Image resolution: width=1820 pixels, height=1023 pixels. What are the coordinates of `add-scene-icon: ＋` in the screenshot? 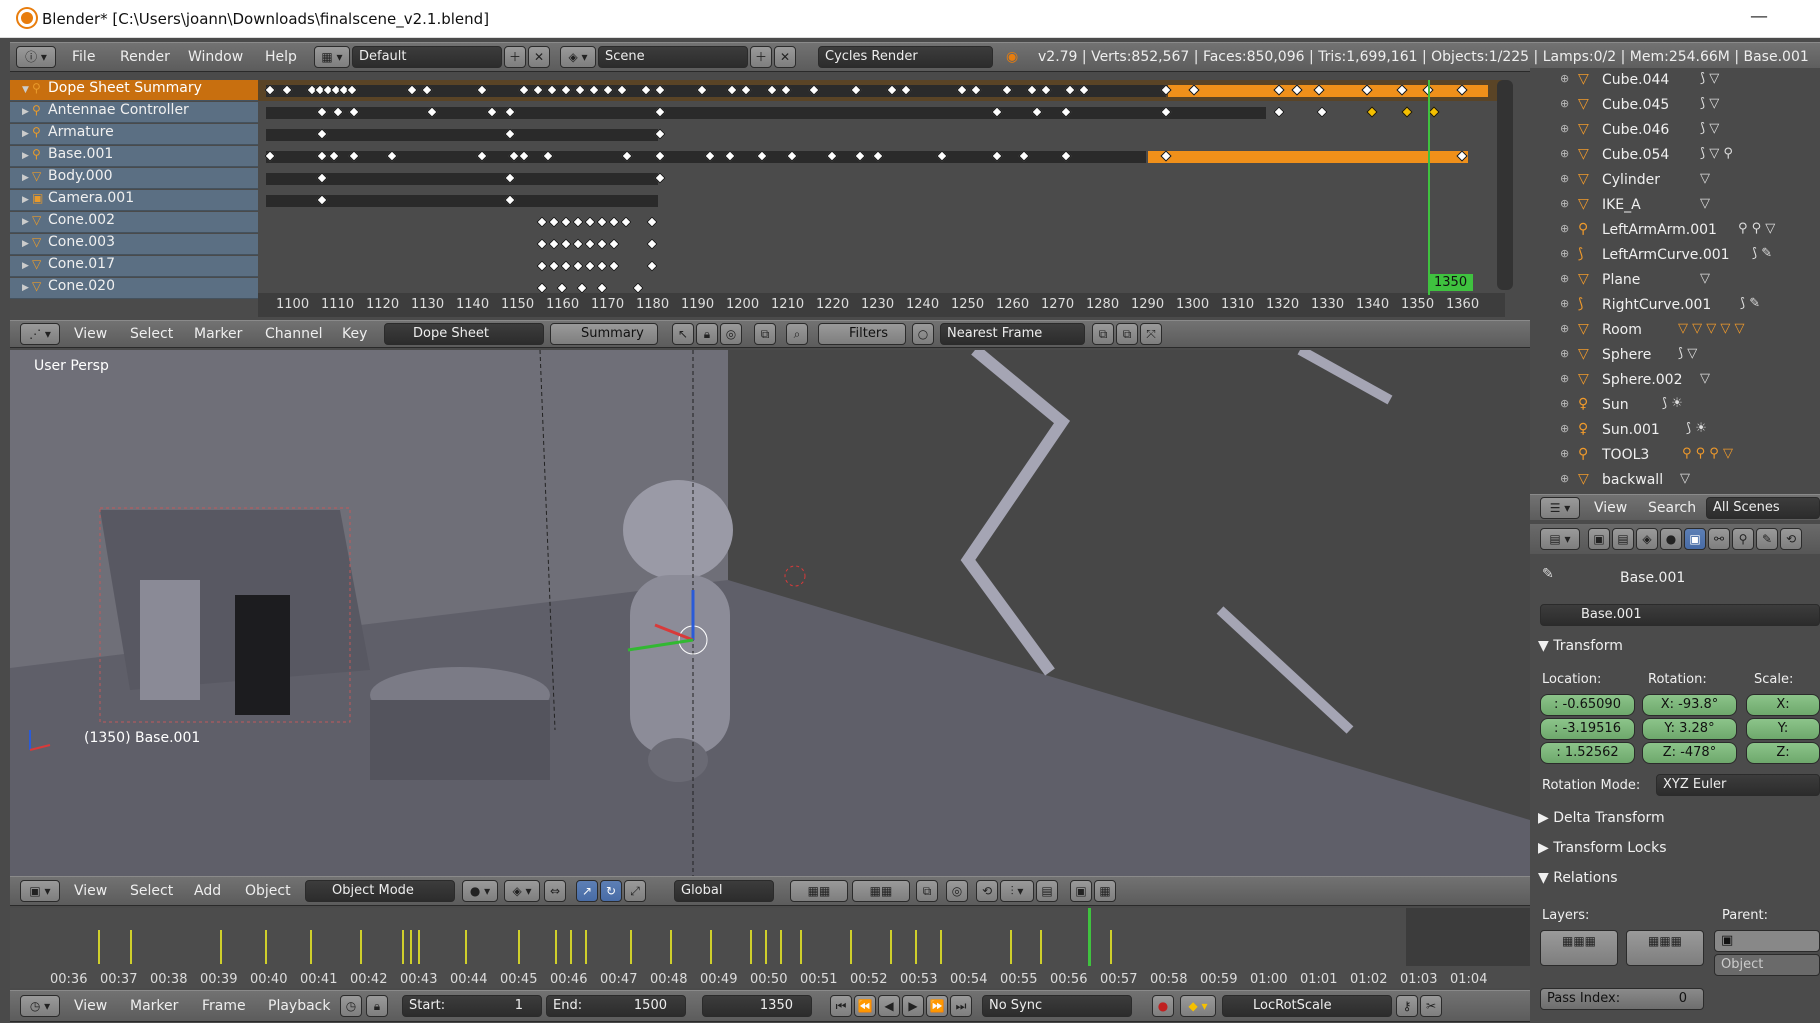 It's located at (761, 57).